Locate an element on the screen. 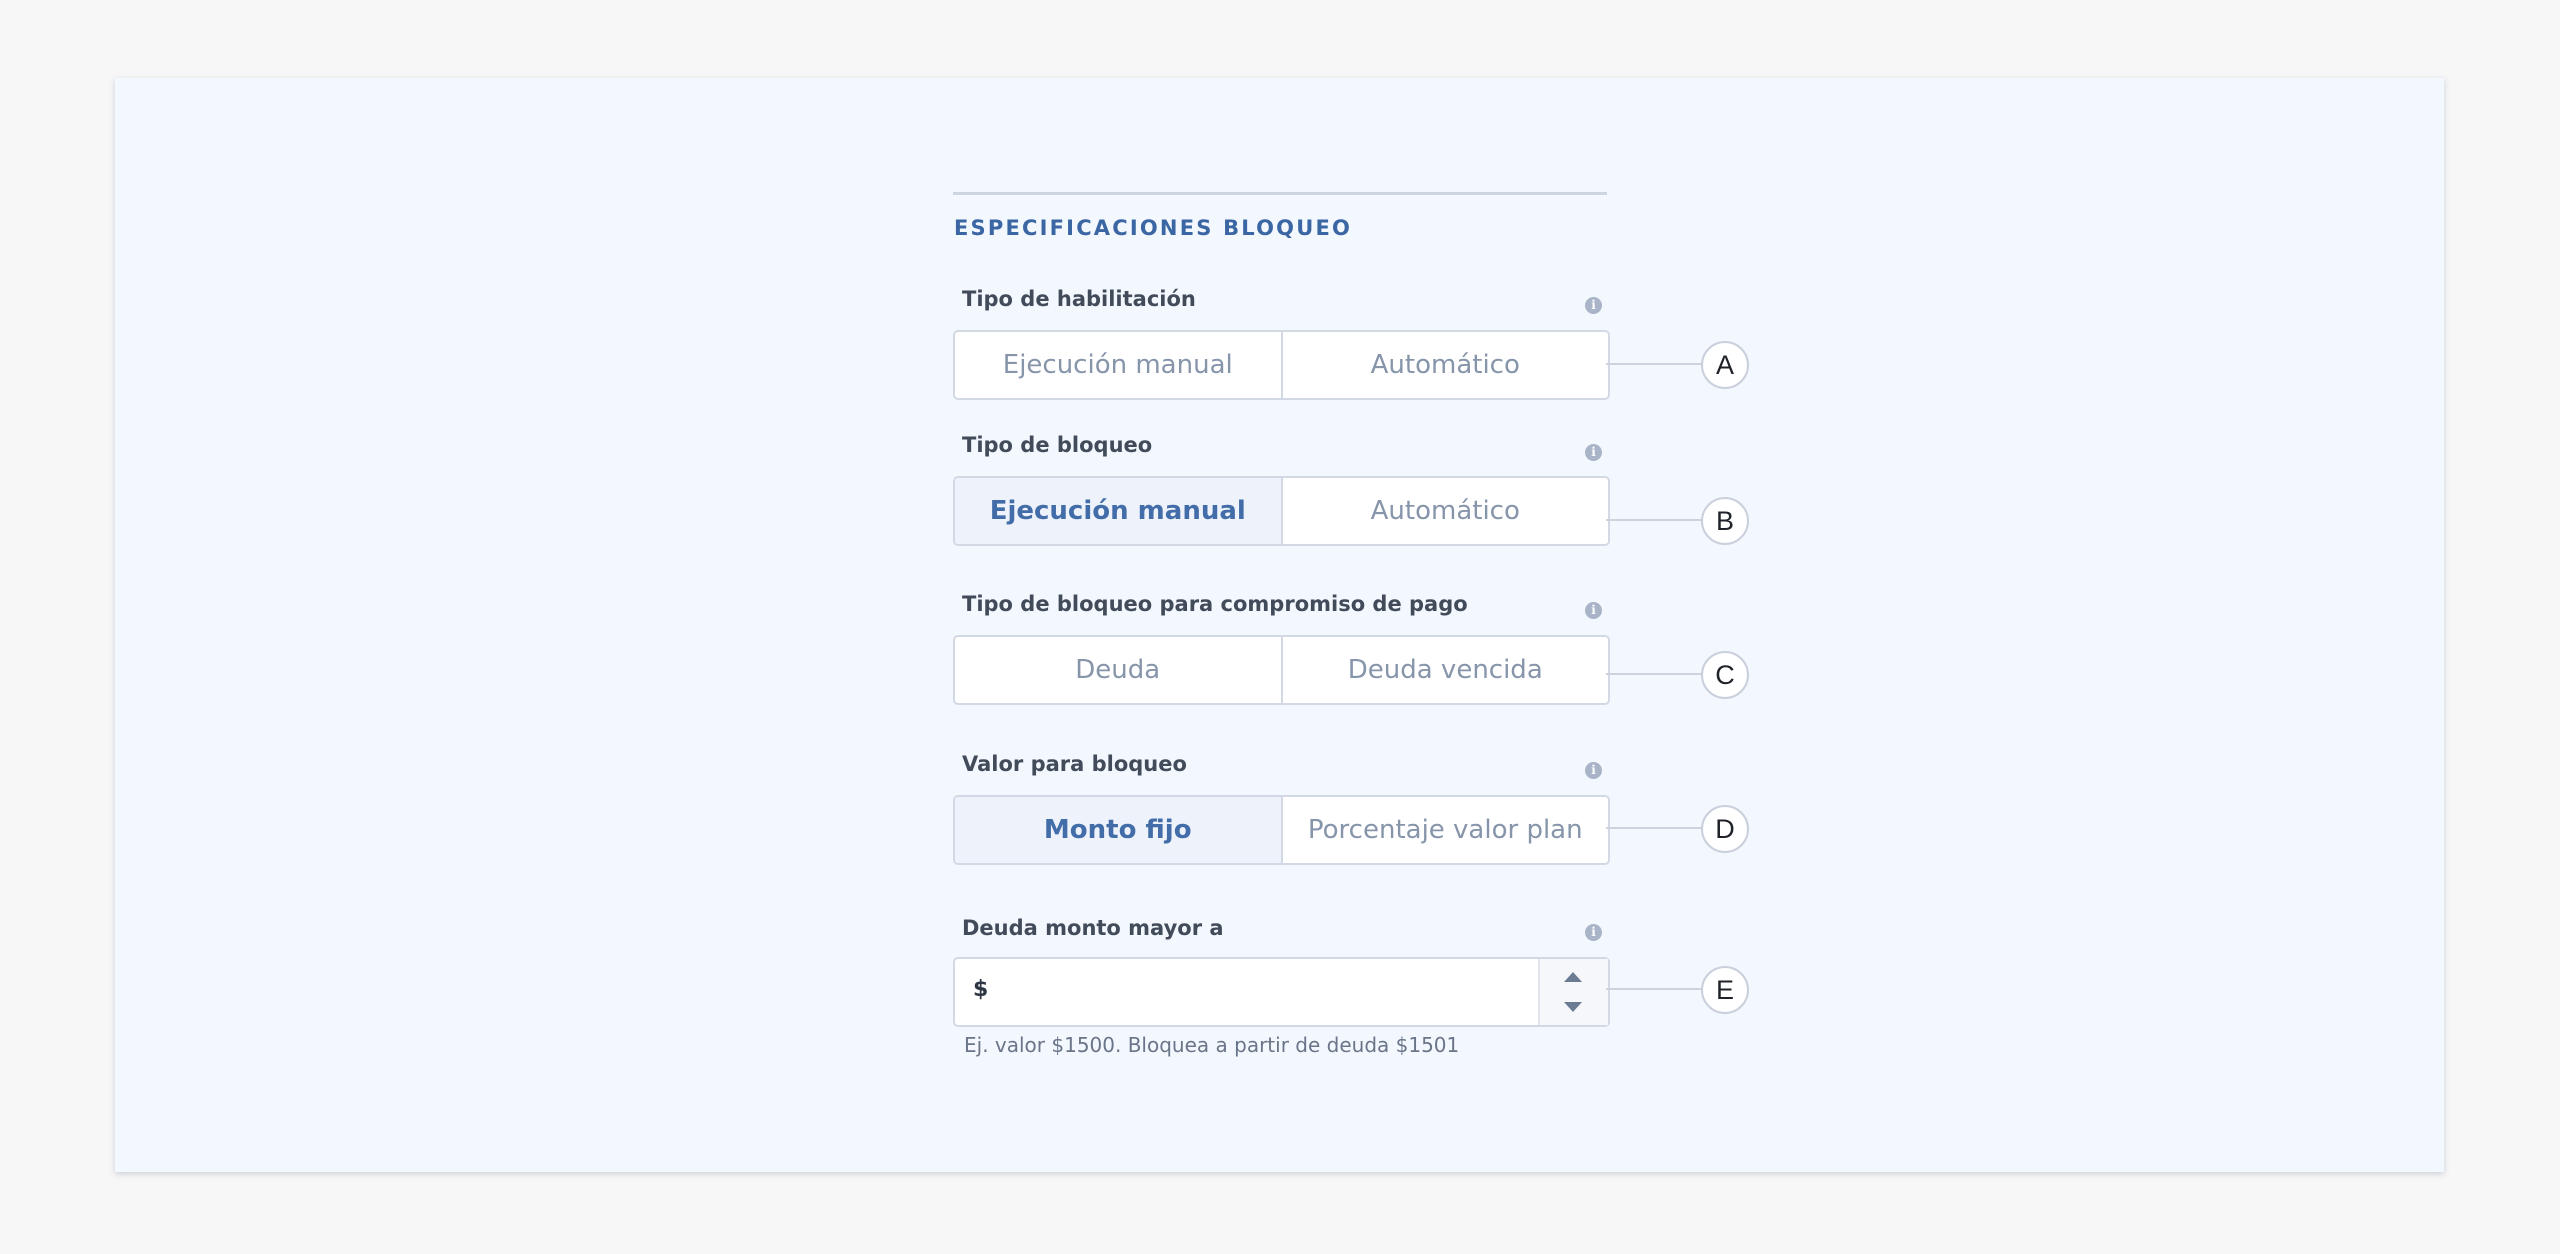 The height and width of the screenshot is (1254, 2560). segmented-tipo-bloqueo-compromiso: Deuda Deuda vencida is located at coordinates (1281, 670).